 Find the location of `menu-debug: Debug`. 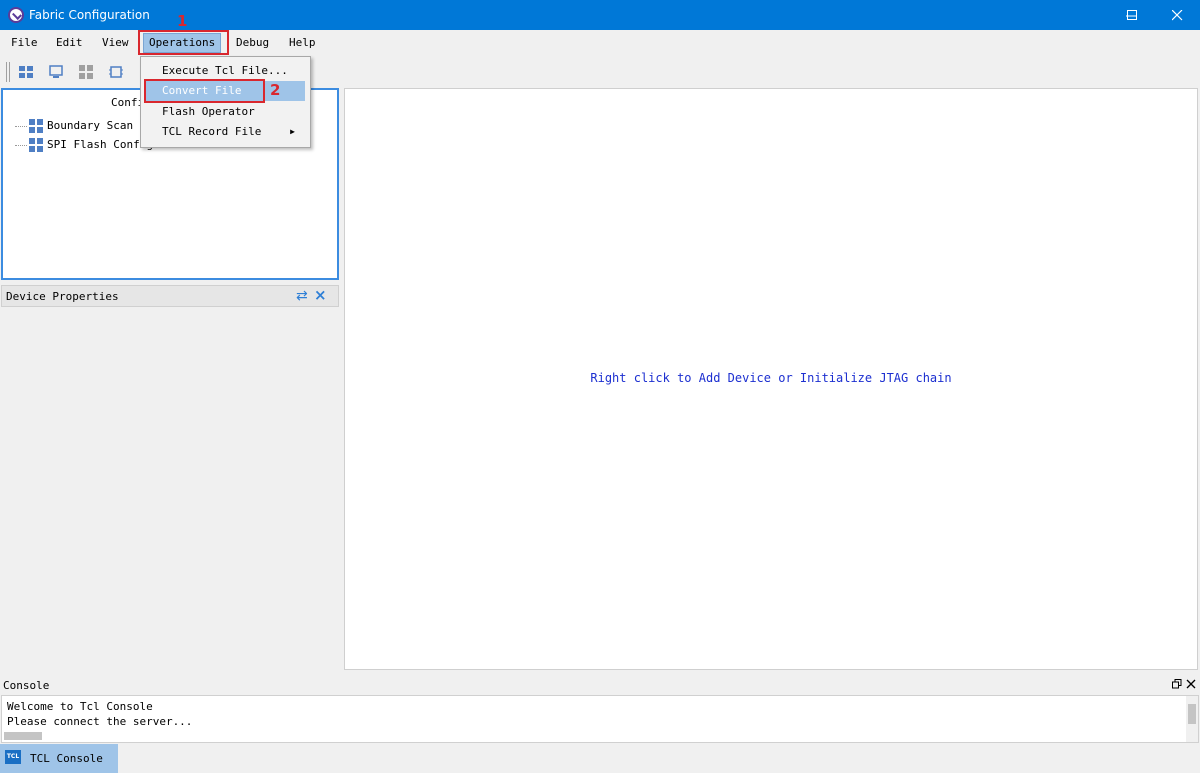

menu-debug: Debug is located at coordinates (252, 43).